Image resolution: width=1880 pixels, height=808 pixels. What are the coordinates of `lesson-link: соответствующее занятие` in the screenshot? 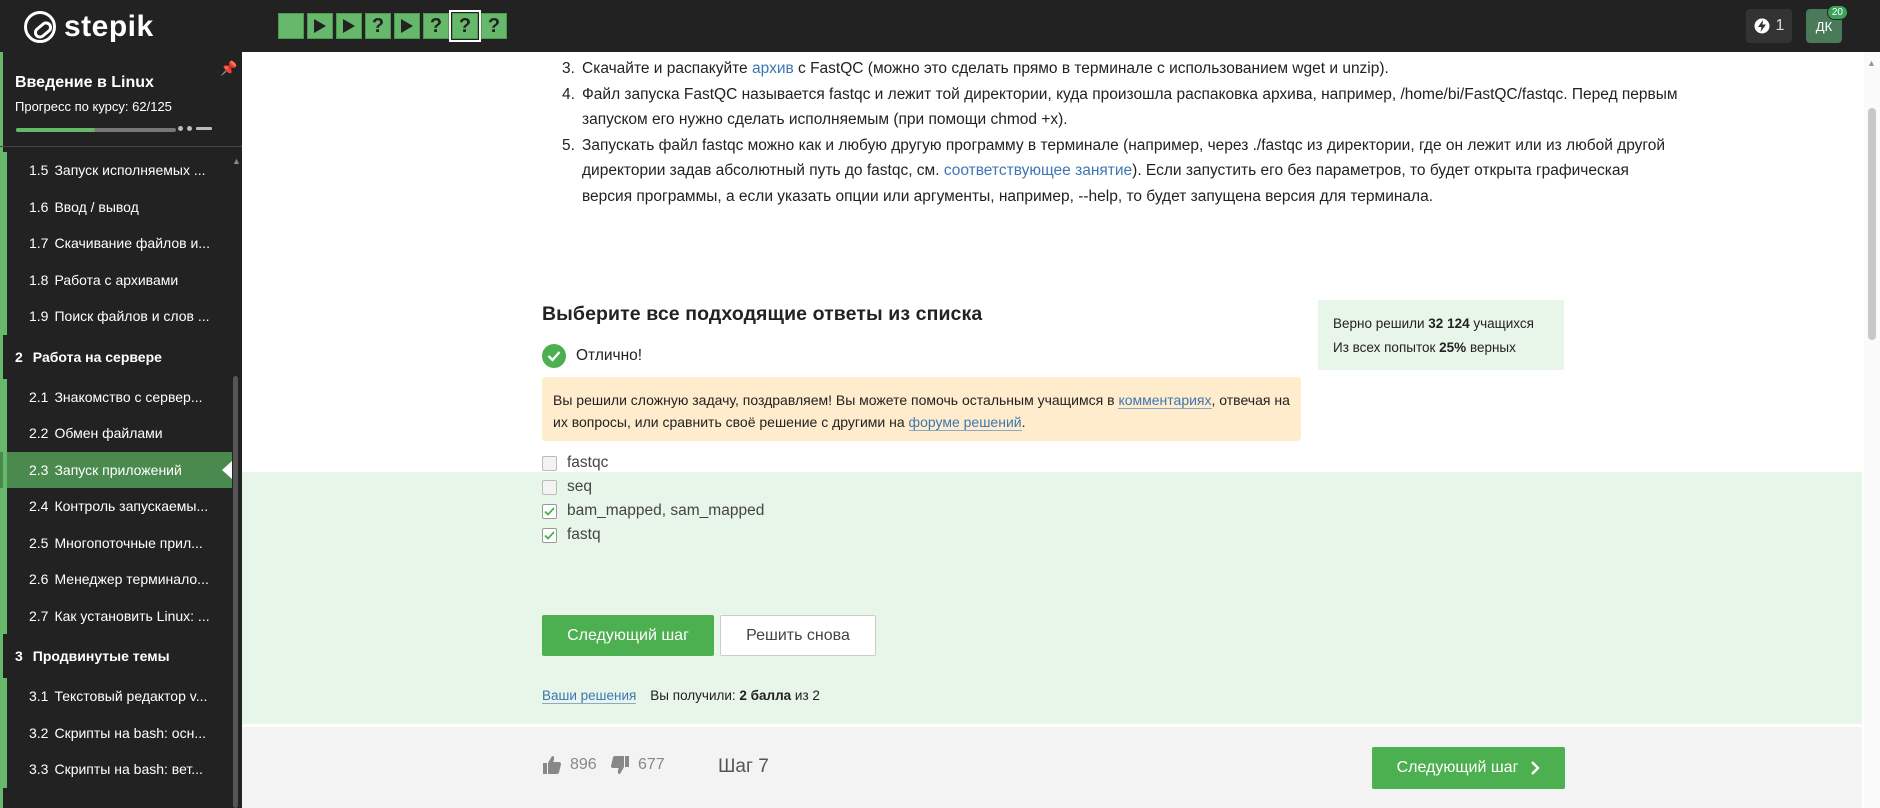 It's located at (1038, 170).